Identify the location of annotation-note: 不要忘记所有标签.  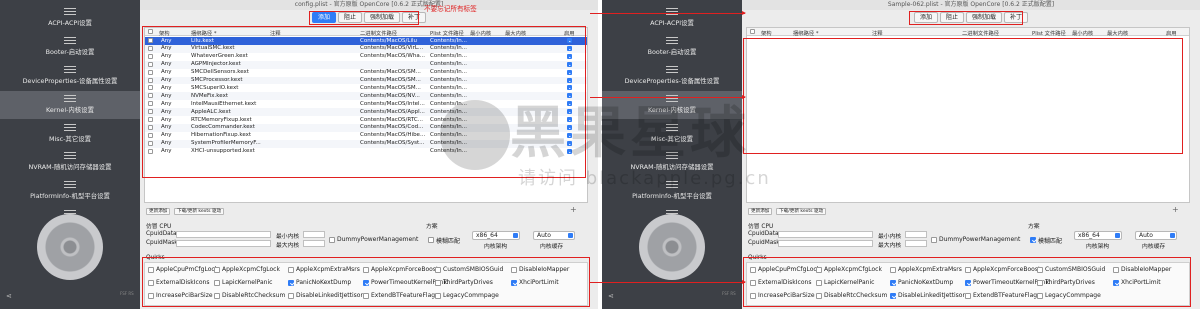
(450, 9).